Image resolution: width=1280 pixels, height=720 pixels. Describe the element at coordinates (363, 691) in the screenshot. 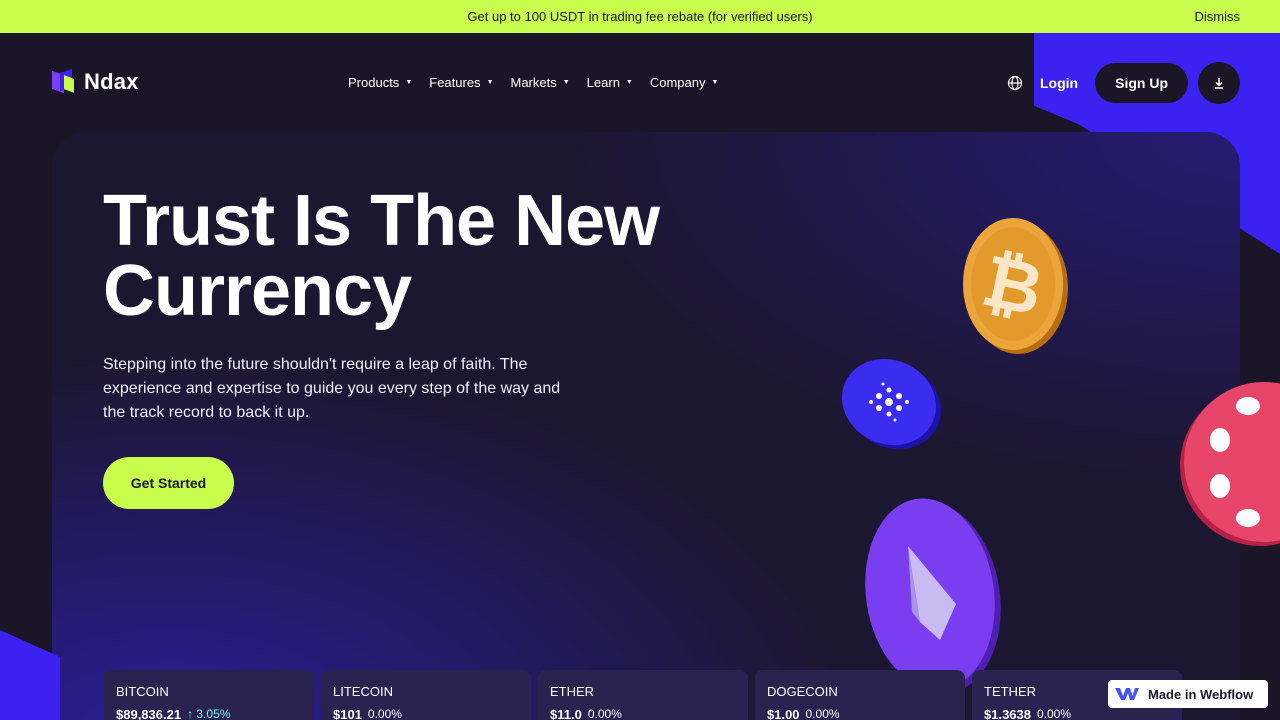

I see `ticker-name: LITECOIN` at that location.